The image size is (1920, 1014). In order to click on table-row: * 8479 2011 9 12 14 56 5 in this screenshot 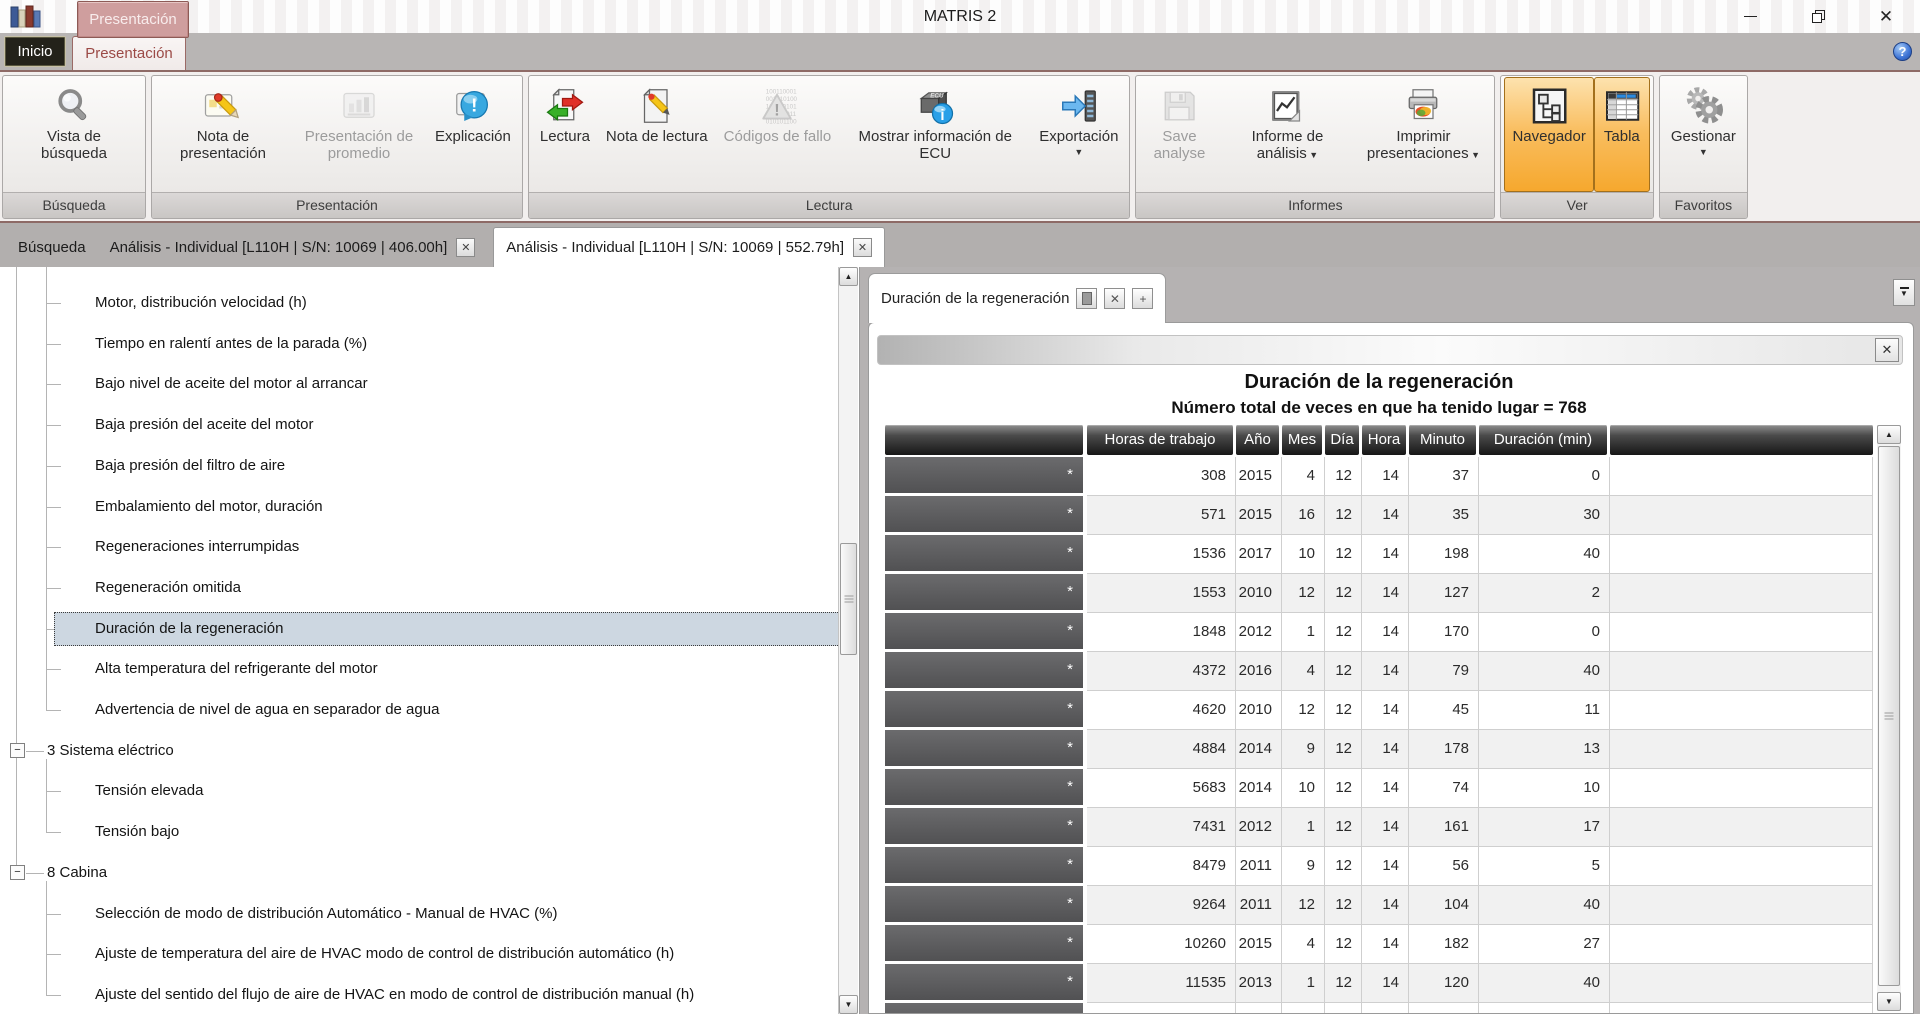, I will do `click(1379, 866)`.